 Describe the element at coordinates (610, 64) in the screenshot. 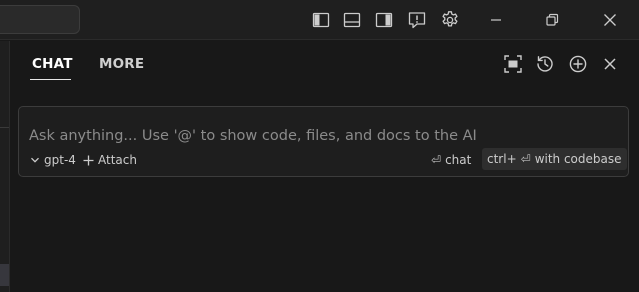

I see `close-panel-icon` at that location.